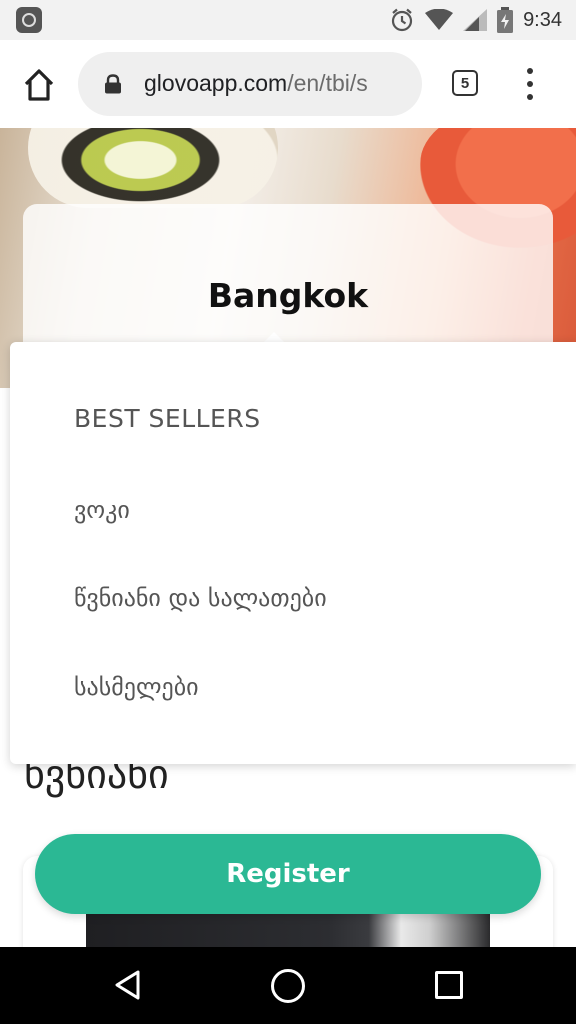 The height and width of the screenshot is (1024, 576). I want to click on address-bar: glovoapp.com/en/tbi/s, so click(250, 84).